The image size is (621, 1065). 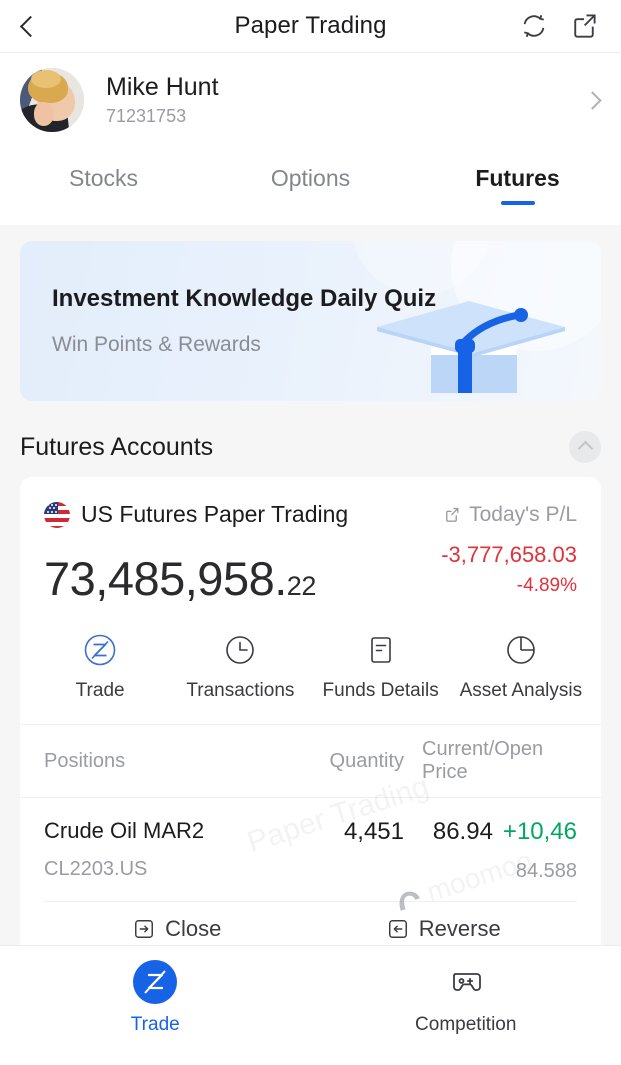 What do you see at coordinates (240, 690) in the screenshot?
I see `action-transactions-label: Transactions` at bounding box center [240, 690].